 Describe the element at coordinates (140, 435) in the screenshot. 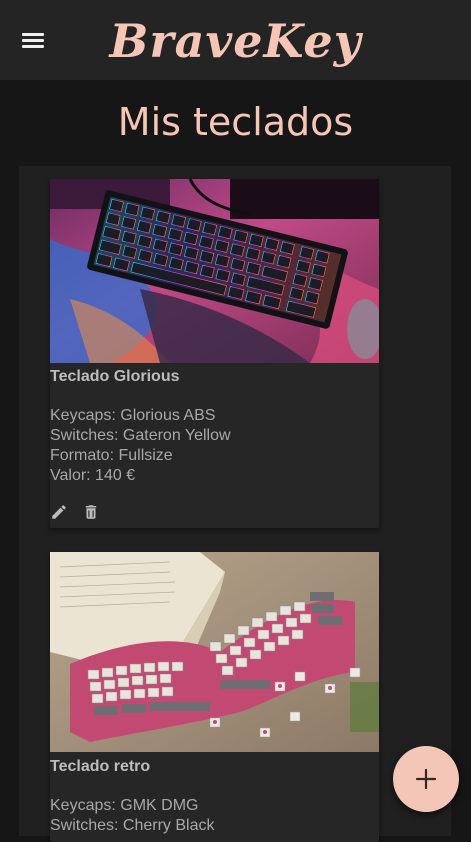

I see `keyboard-switches: Switches: Gateron Yellow` at that location.